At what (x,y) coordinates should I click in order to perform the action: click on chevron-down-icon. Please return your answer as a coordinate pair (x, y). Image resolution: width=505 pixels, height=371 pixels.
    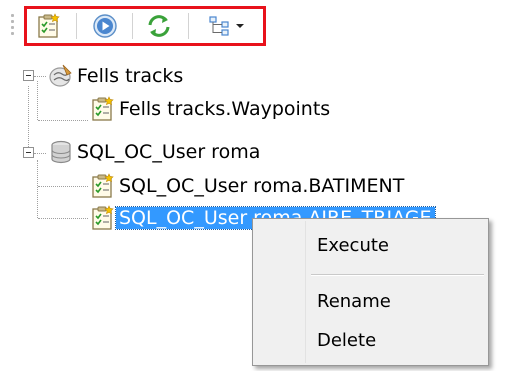
    Looking at the image, I should click on (240, 26).